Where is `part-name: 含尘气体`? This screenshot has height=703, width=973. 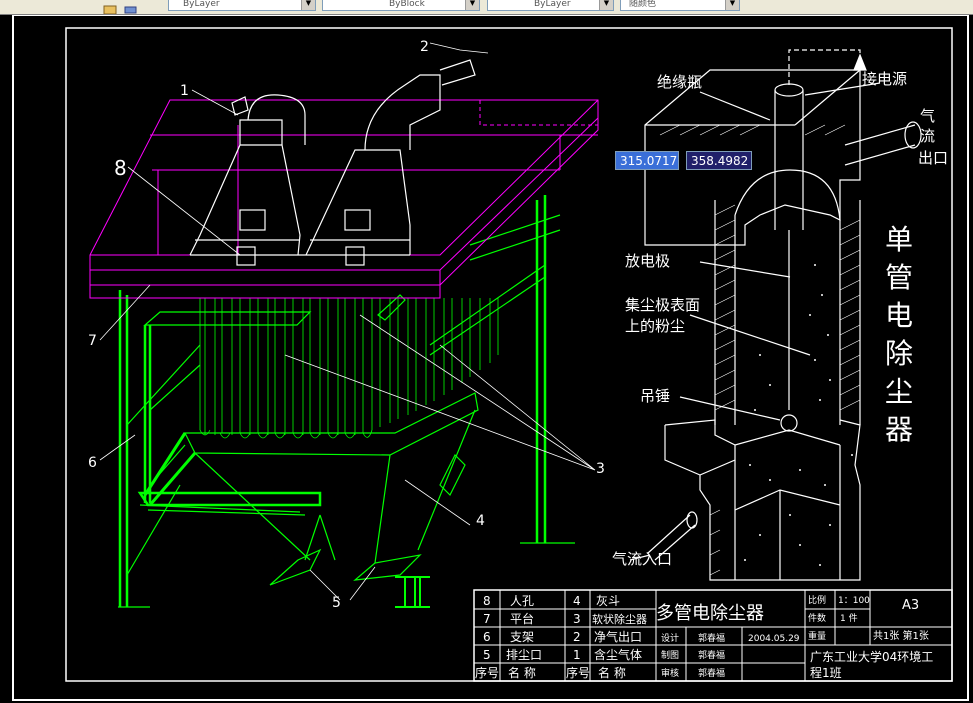 part-name: 含尘气体 is located at coordinates (618, 654).